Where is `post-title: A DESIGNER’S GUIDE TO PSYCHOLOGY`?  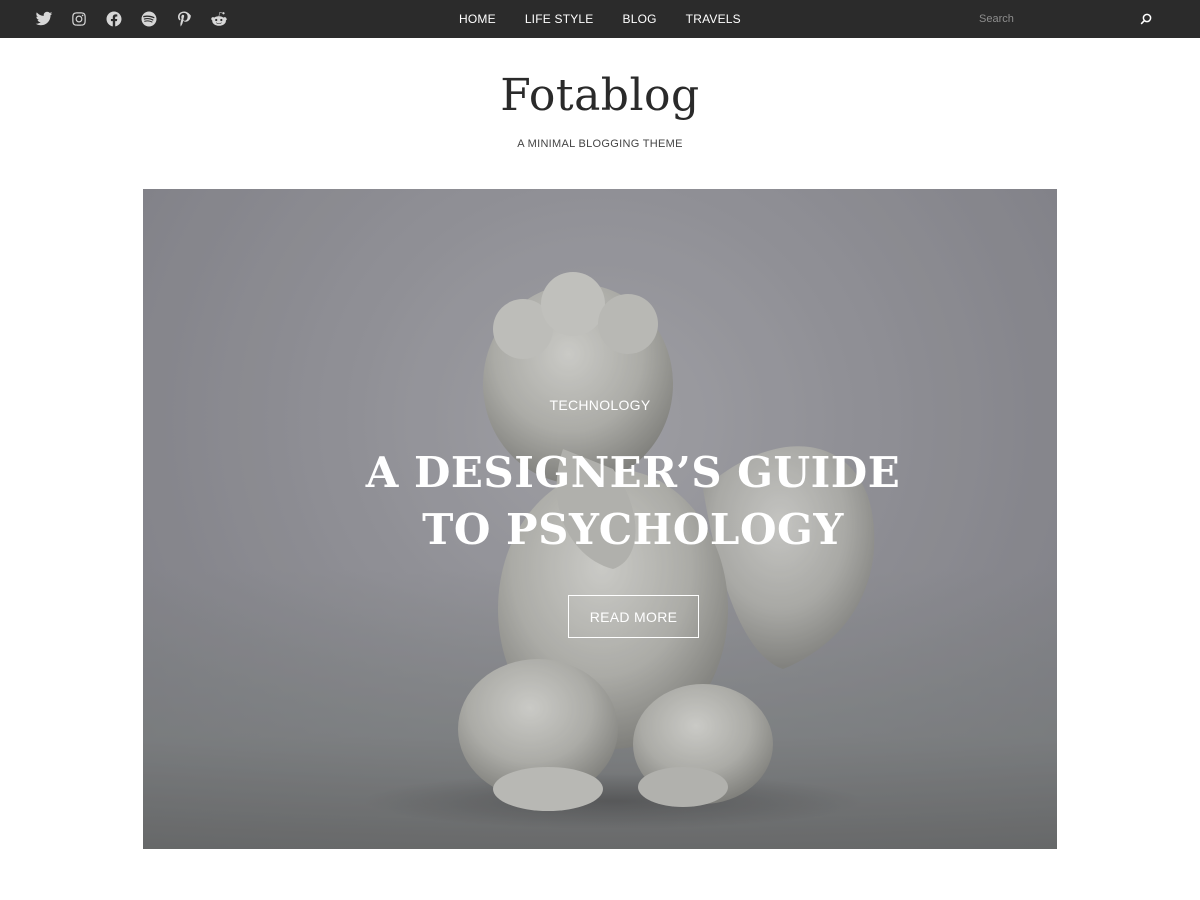
post-title: A DESIGNER’S GUIDE TO PSYCHOLOGY is located at coordinates (633, 501).